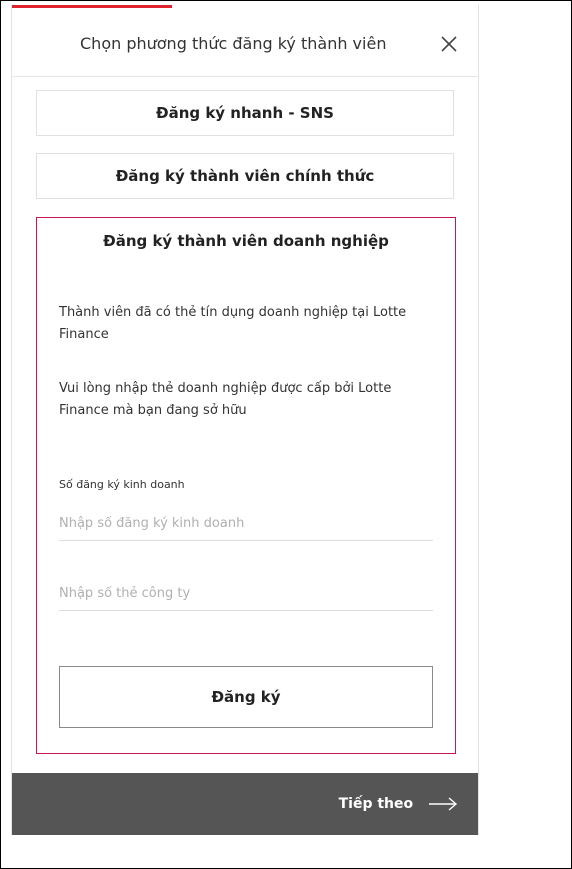  I want to click on business-number-label: Số đăng ký kinh doanh, so click(122, 484).